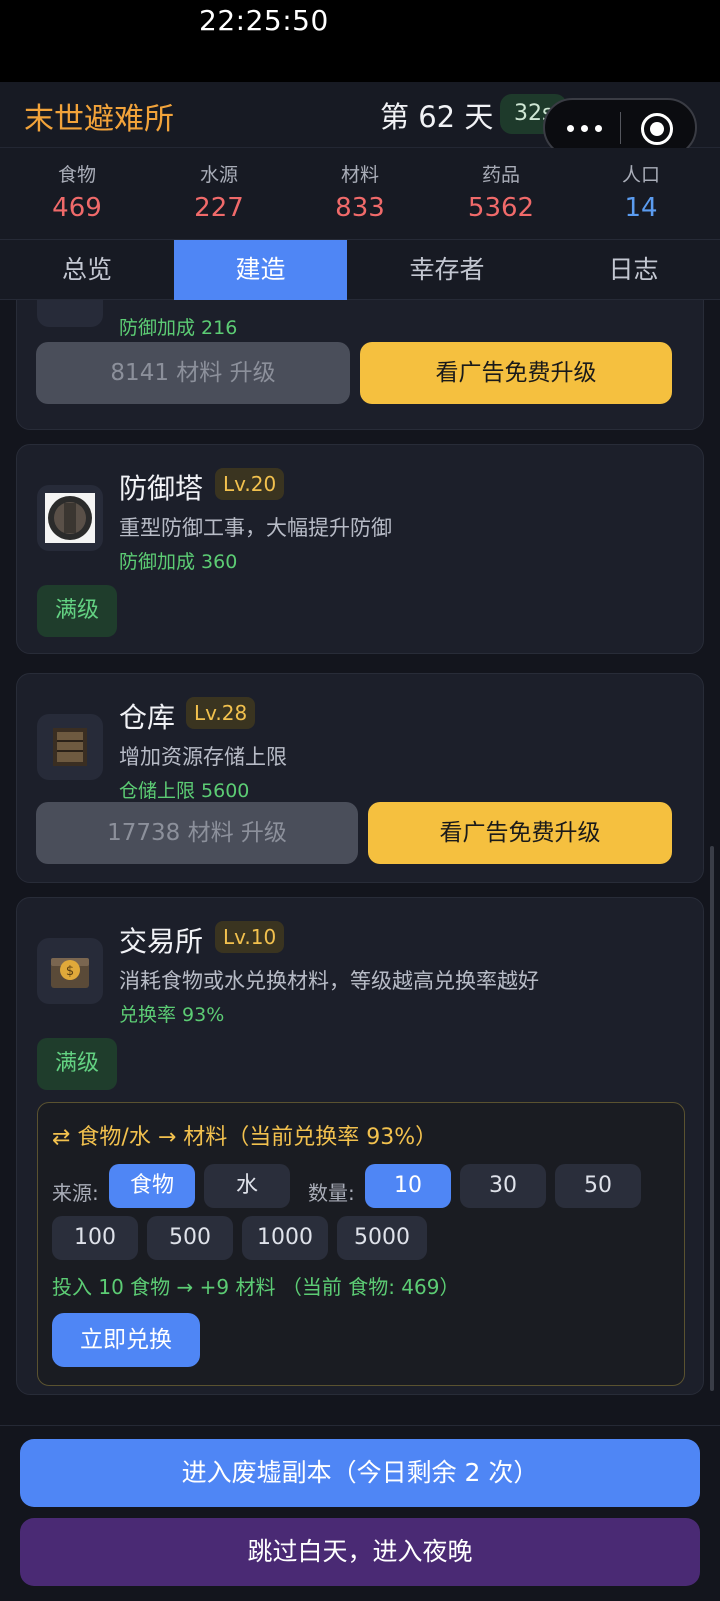 The image size is (720, 1601). I want to click on quantity-option: 500, so click(190, 1238).